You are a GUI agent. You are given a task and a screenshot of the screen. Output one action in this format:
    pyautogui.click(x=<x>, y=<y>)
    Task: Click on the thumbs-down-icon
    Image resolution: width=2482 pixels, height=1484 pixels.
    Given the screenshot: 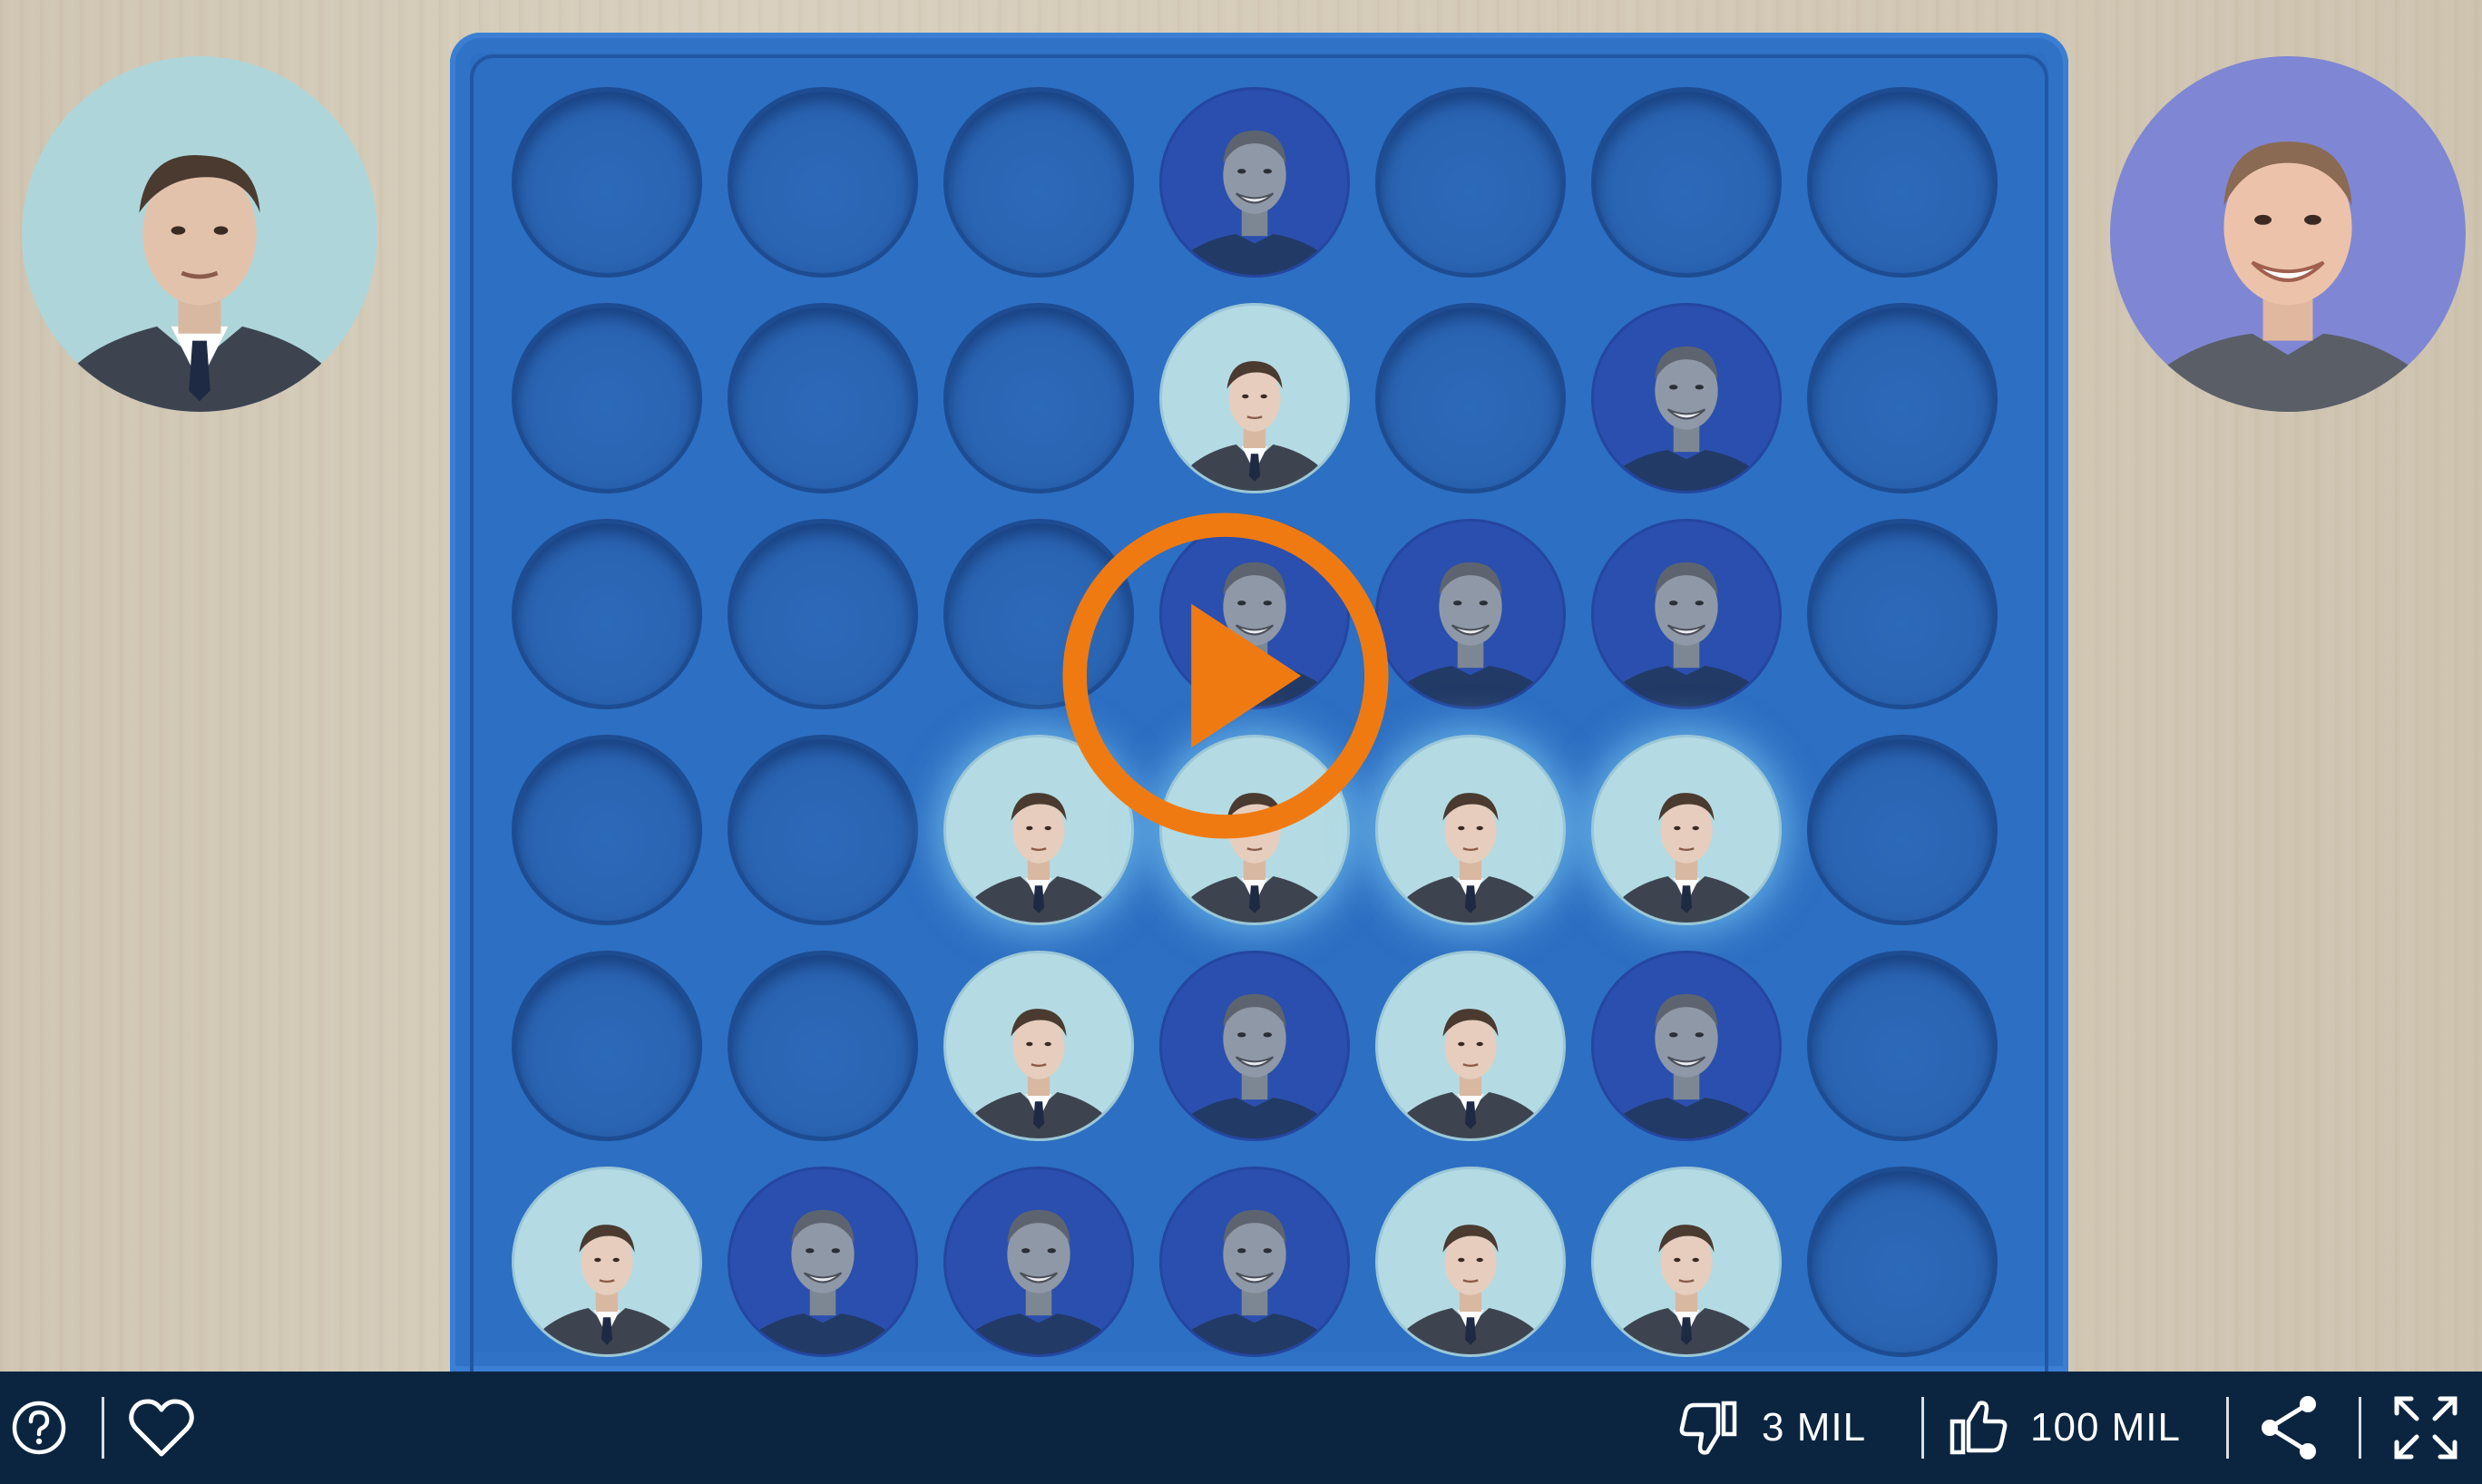 What is the action you would take?
    pyautogui.click(x=1708, y=1428)
    